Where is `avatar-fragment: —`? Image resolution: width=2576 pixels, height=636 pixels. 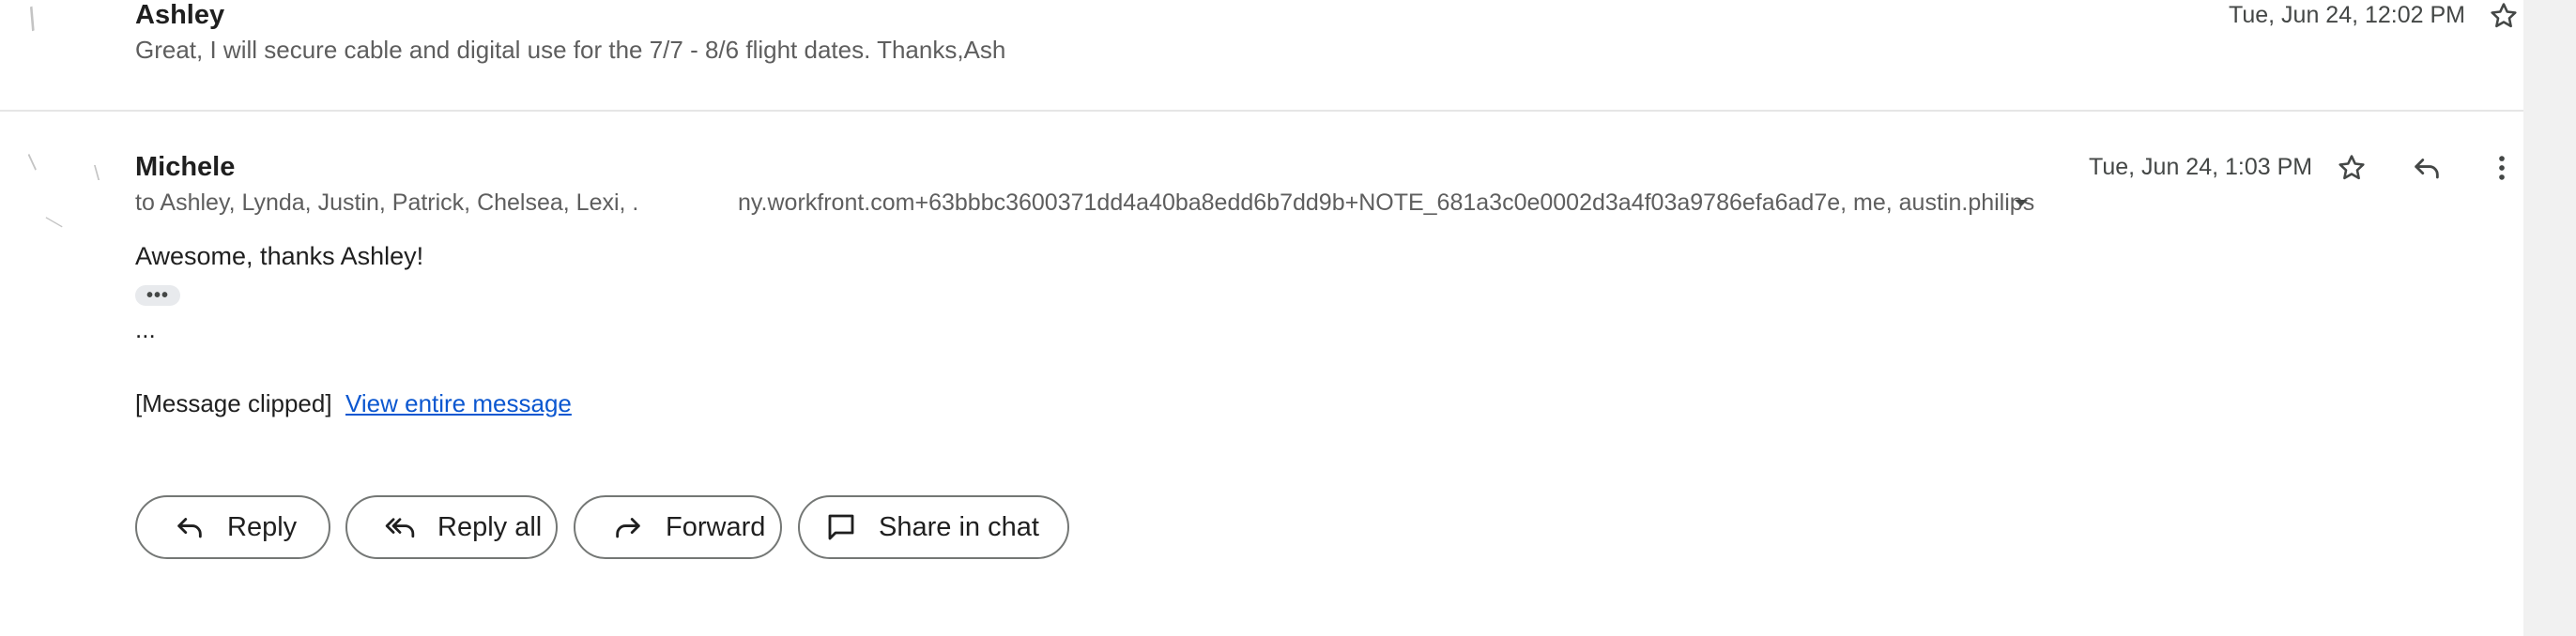 avatar-fragment: — is located at coordinates (55, 221).